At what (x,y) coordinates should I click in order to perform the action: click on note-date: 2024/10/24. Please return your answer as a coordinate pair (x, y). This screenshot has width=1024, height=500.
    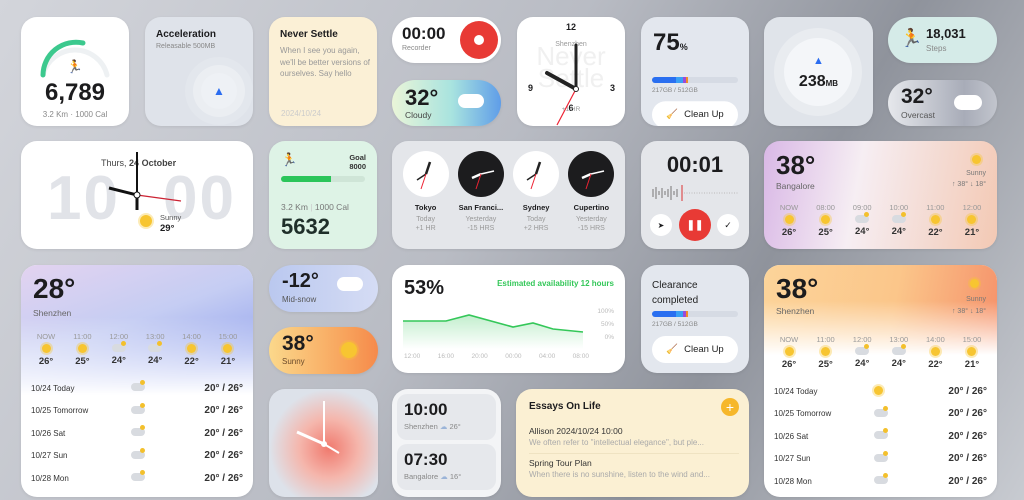
    Looking at the image, I should click on (301, 113).